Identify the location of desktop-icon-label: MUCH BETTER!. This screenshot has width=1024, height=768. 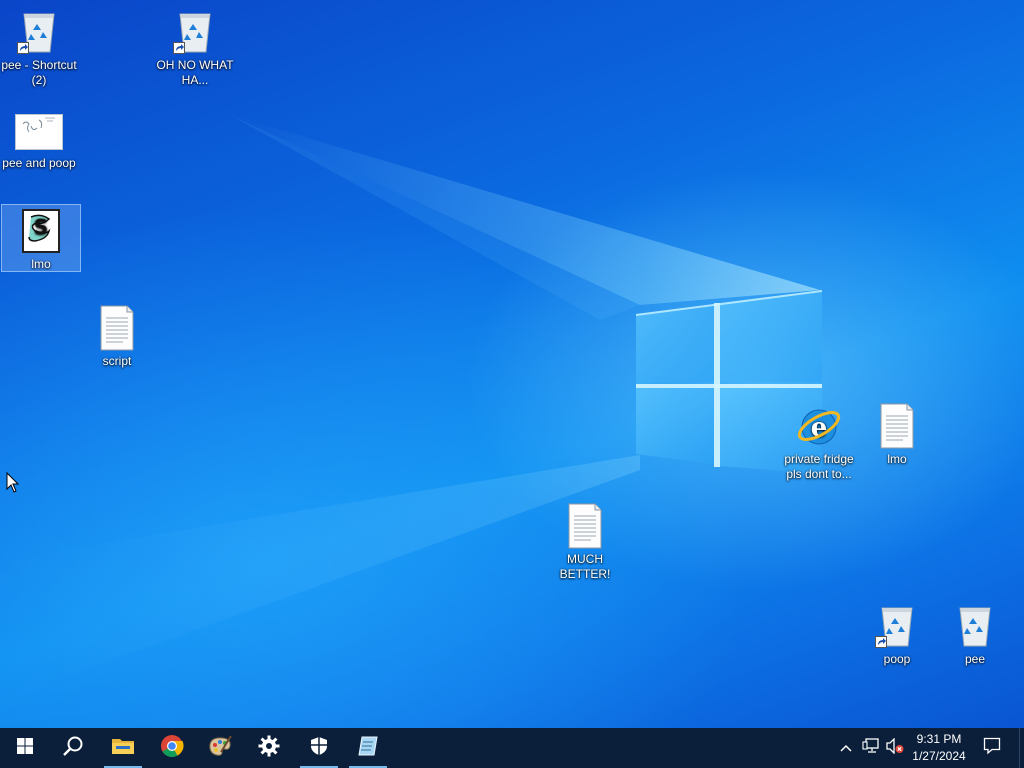
(585, 566).